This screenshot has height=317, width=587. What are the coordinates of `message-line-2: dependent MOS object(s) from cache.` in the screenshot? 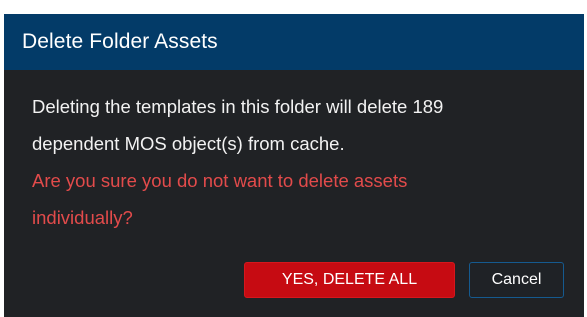 It's located at (188, 143).